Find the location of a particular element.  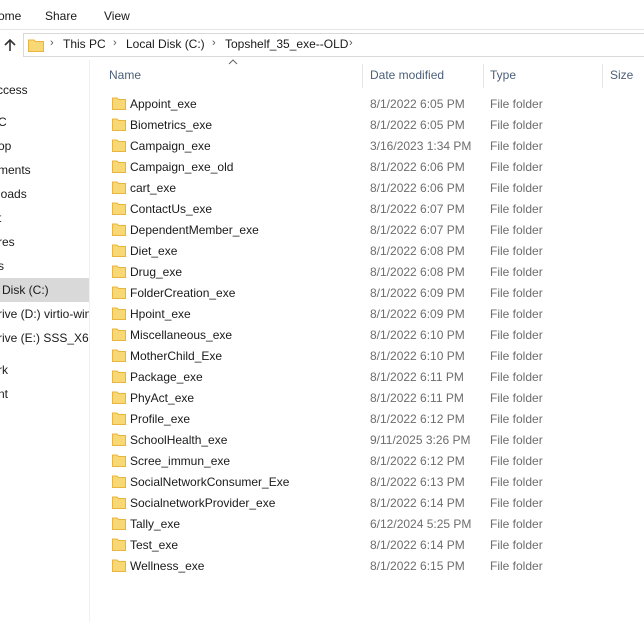

up-arrow-icon is located at coordinates (10, 45).